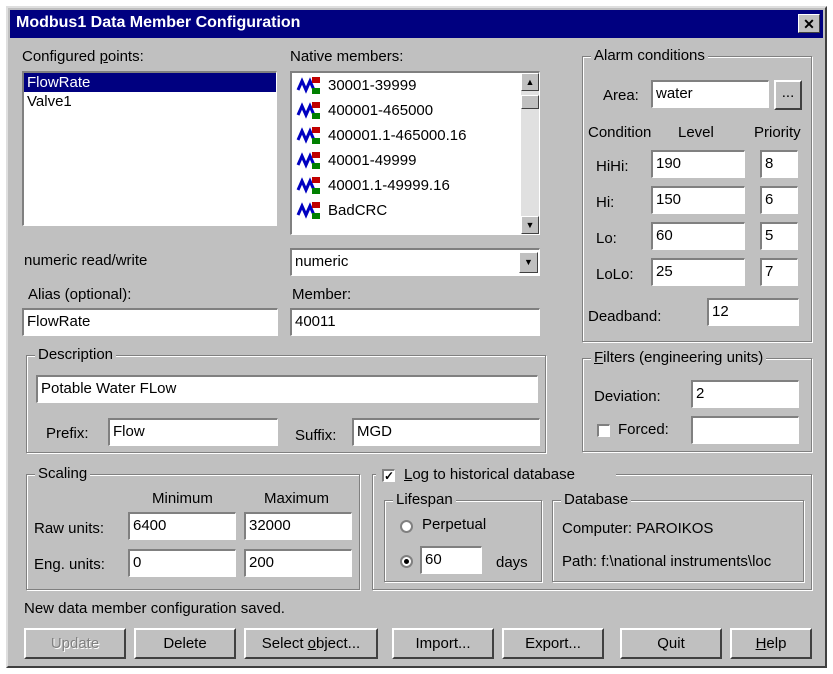 The image size is (833, 674). Describe the element at coordinates (671, 643) in the screenshot. I see `quit-button: Quit` at that location.